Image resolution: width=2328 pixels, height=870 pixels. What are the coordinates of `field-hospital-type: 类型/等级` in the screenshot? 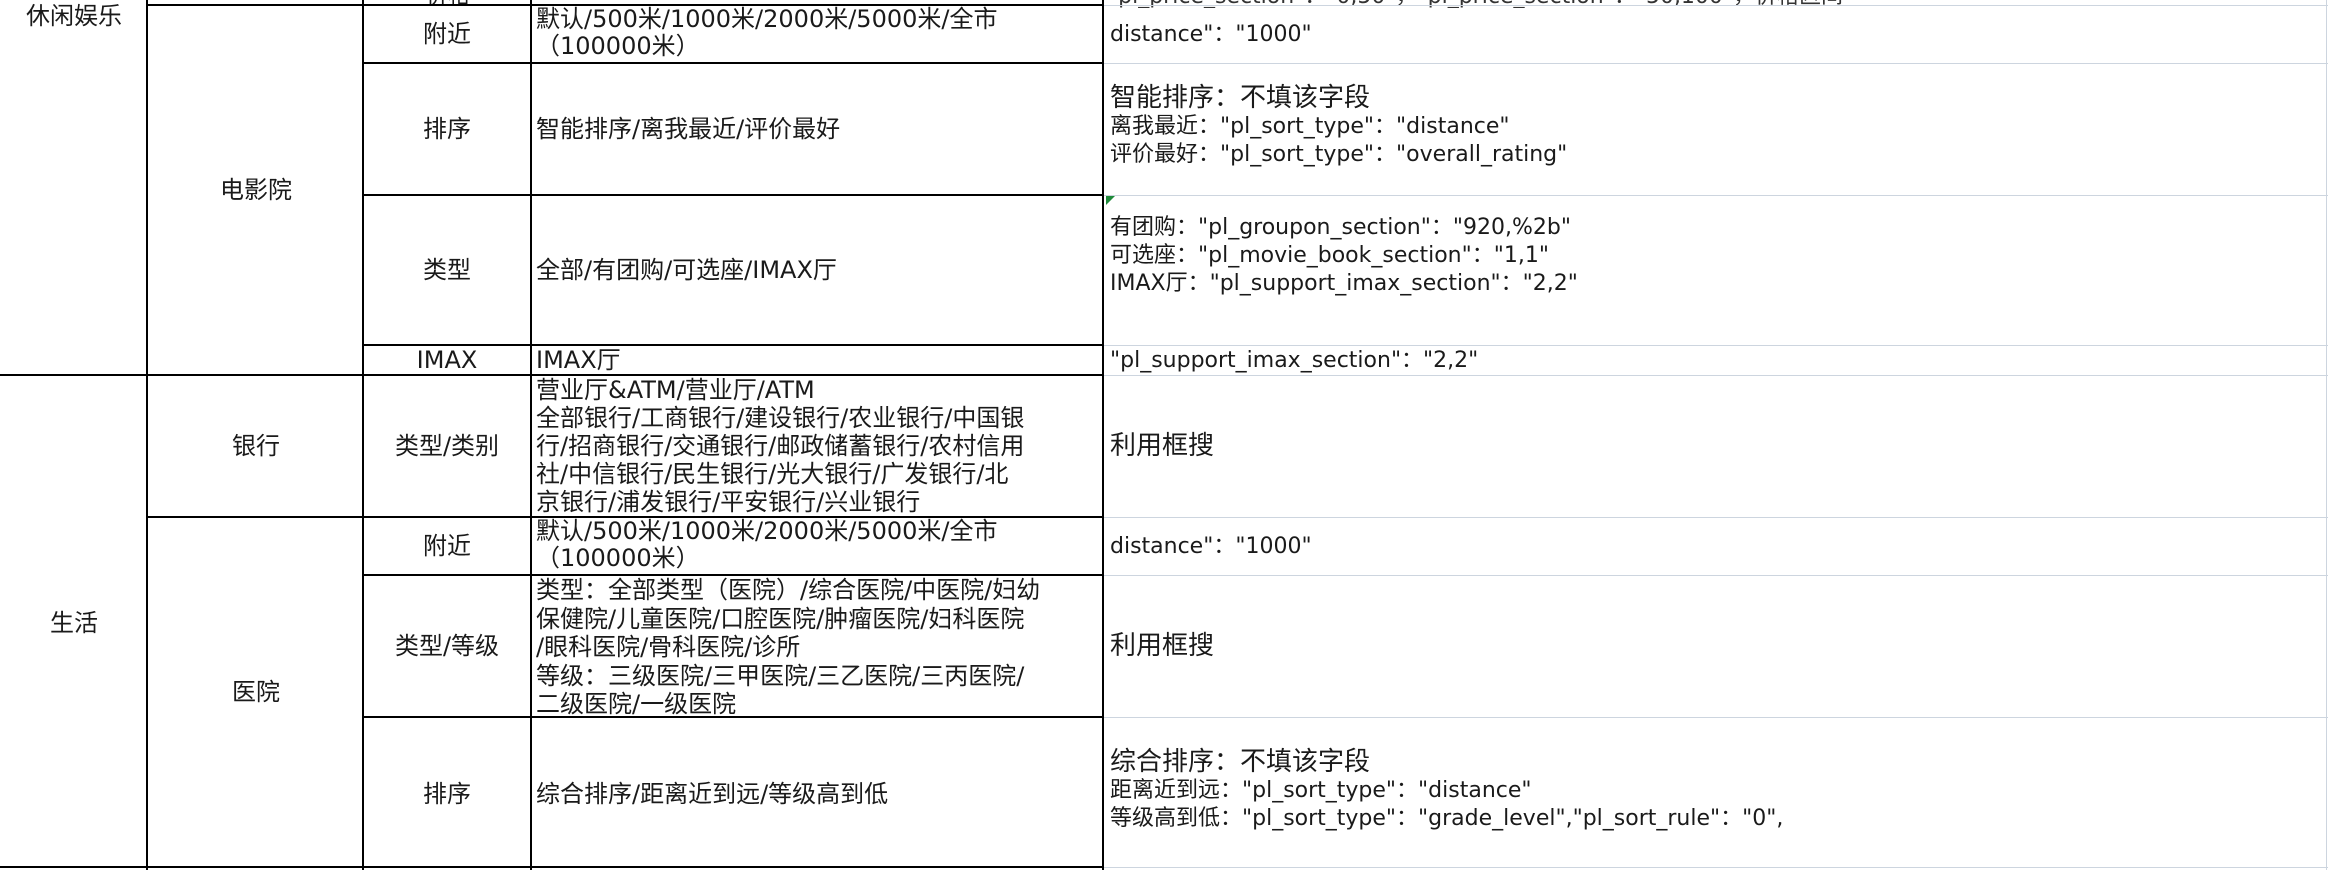 It's located at (447, 646).